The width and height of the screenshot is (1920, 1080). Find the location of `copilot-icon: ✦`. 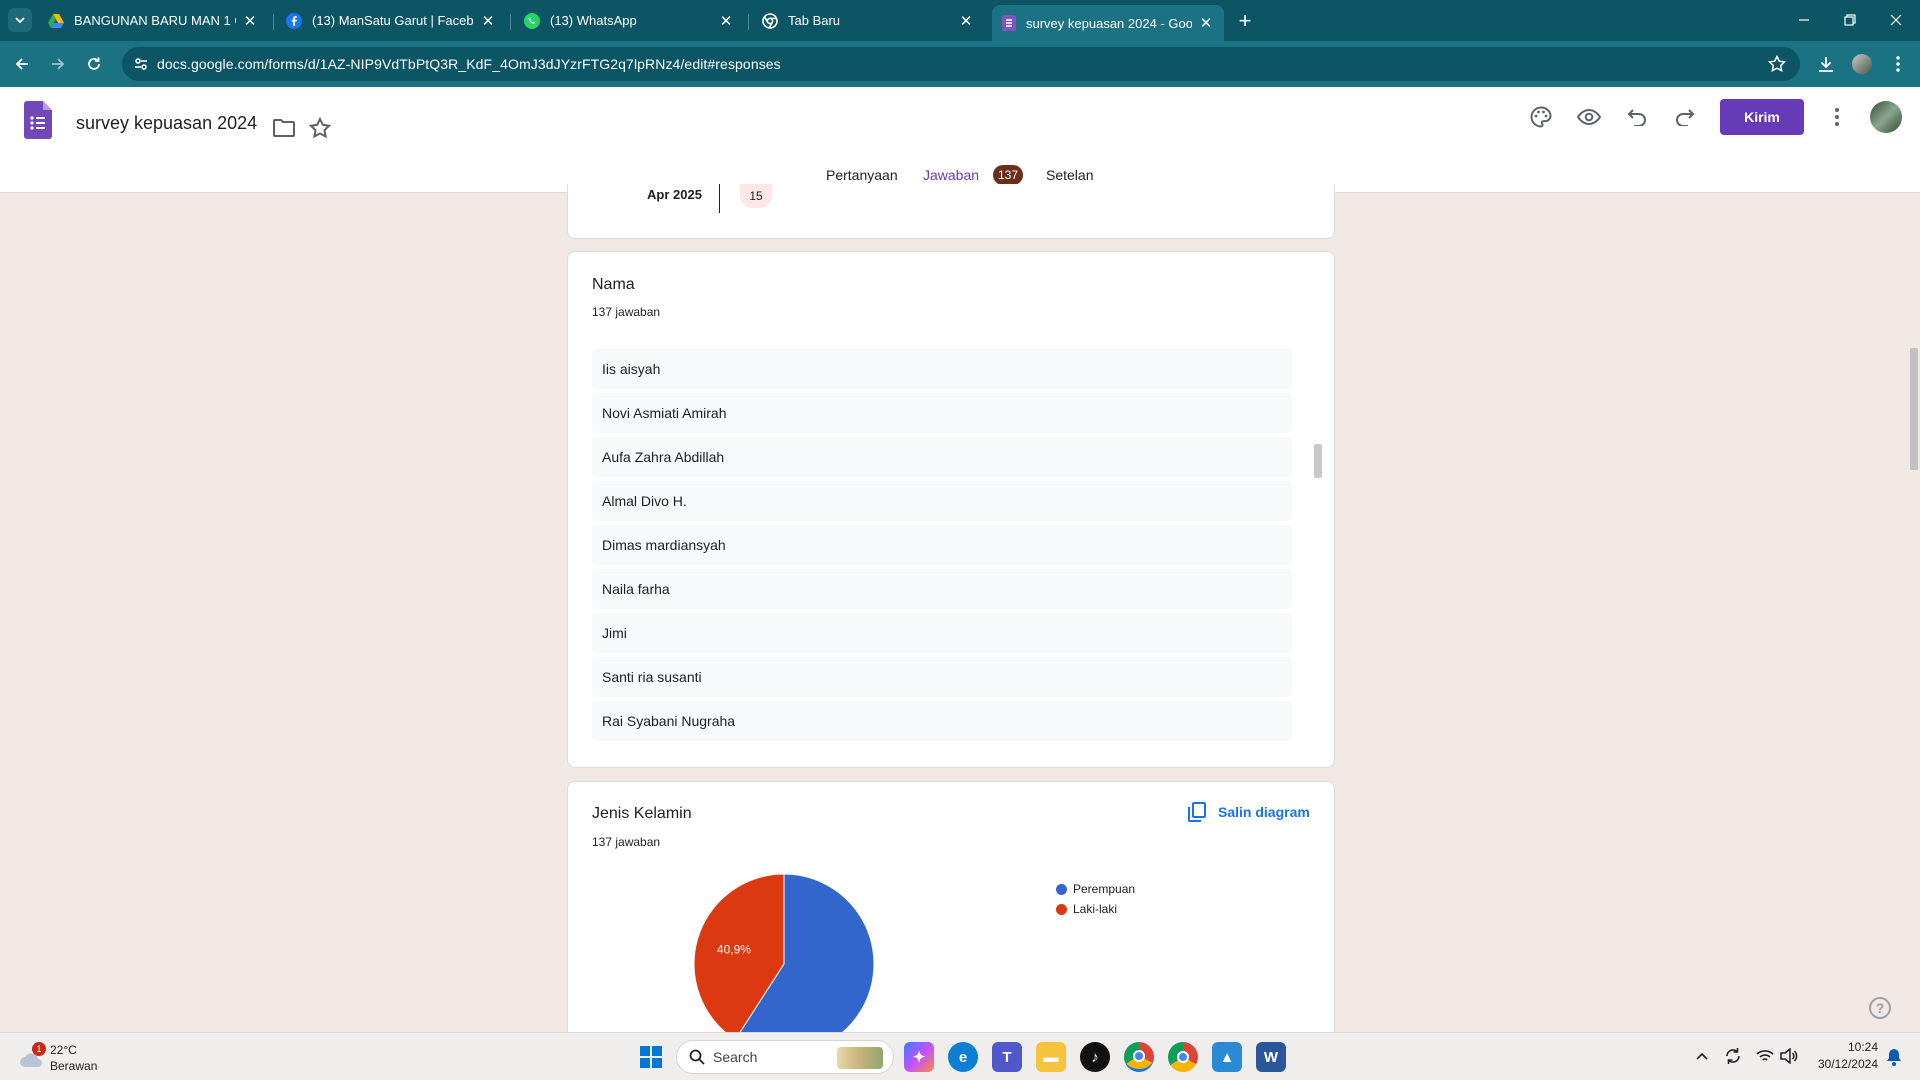

copilot-icon: ✦ is located at coordinates (919, 1057).